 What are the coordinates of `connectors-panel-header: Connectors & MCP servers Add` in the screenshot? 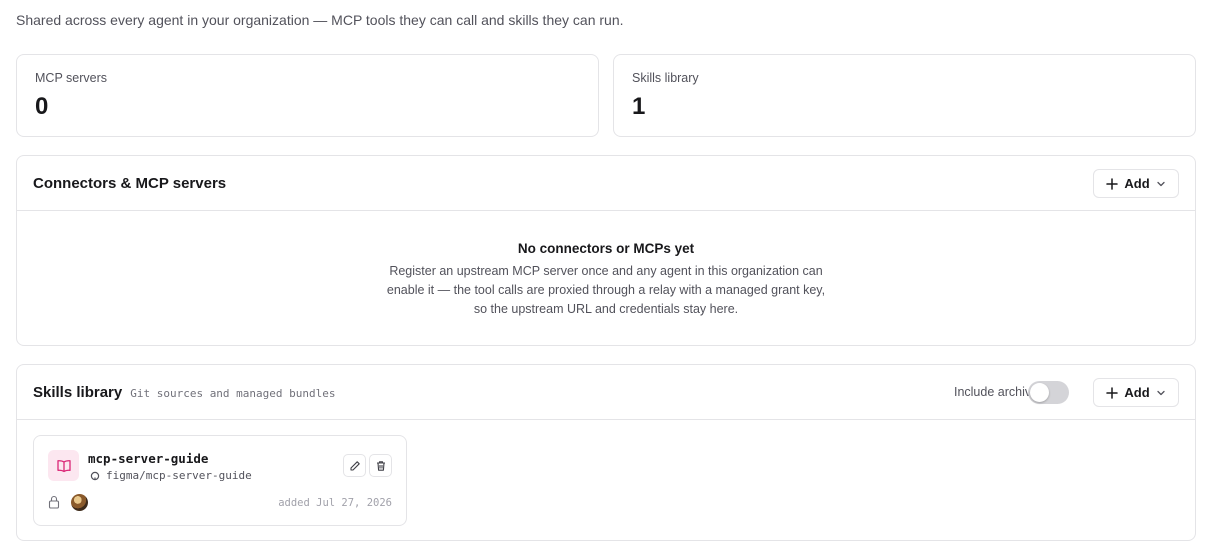 It's located at (606, 183).